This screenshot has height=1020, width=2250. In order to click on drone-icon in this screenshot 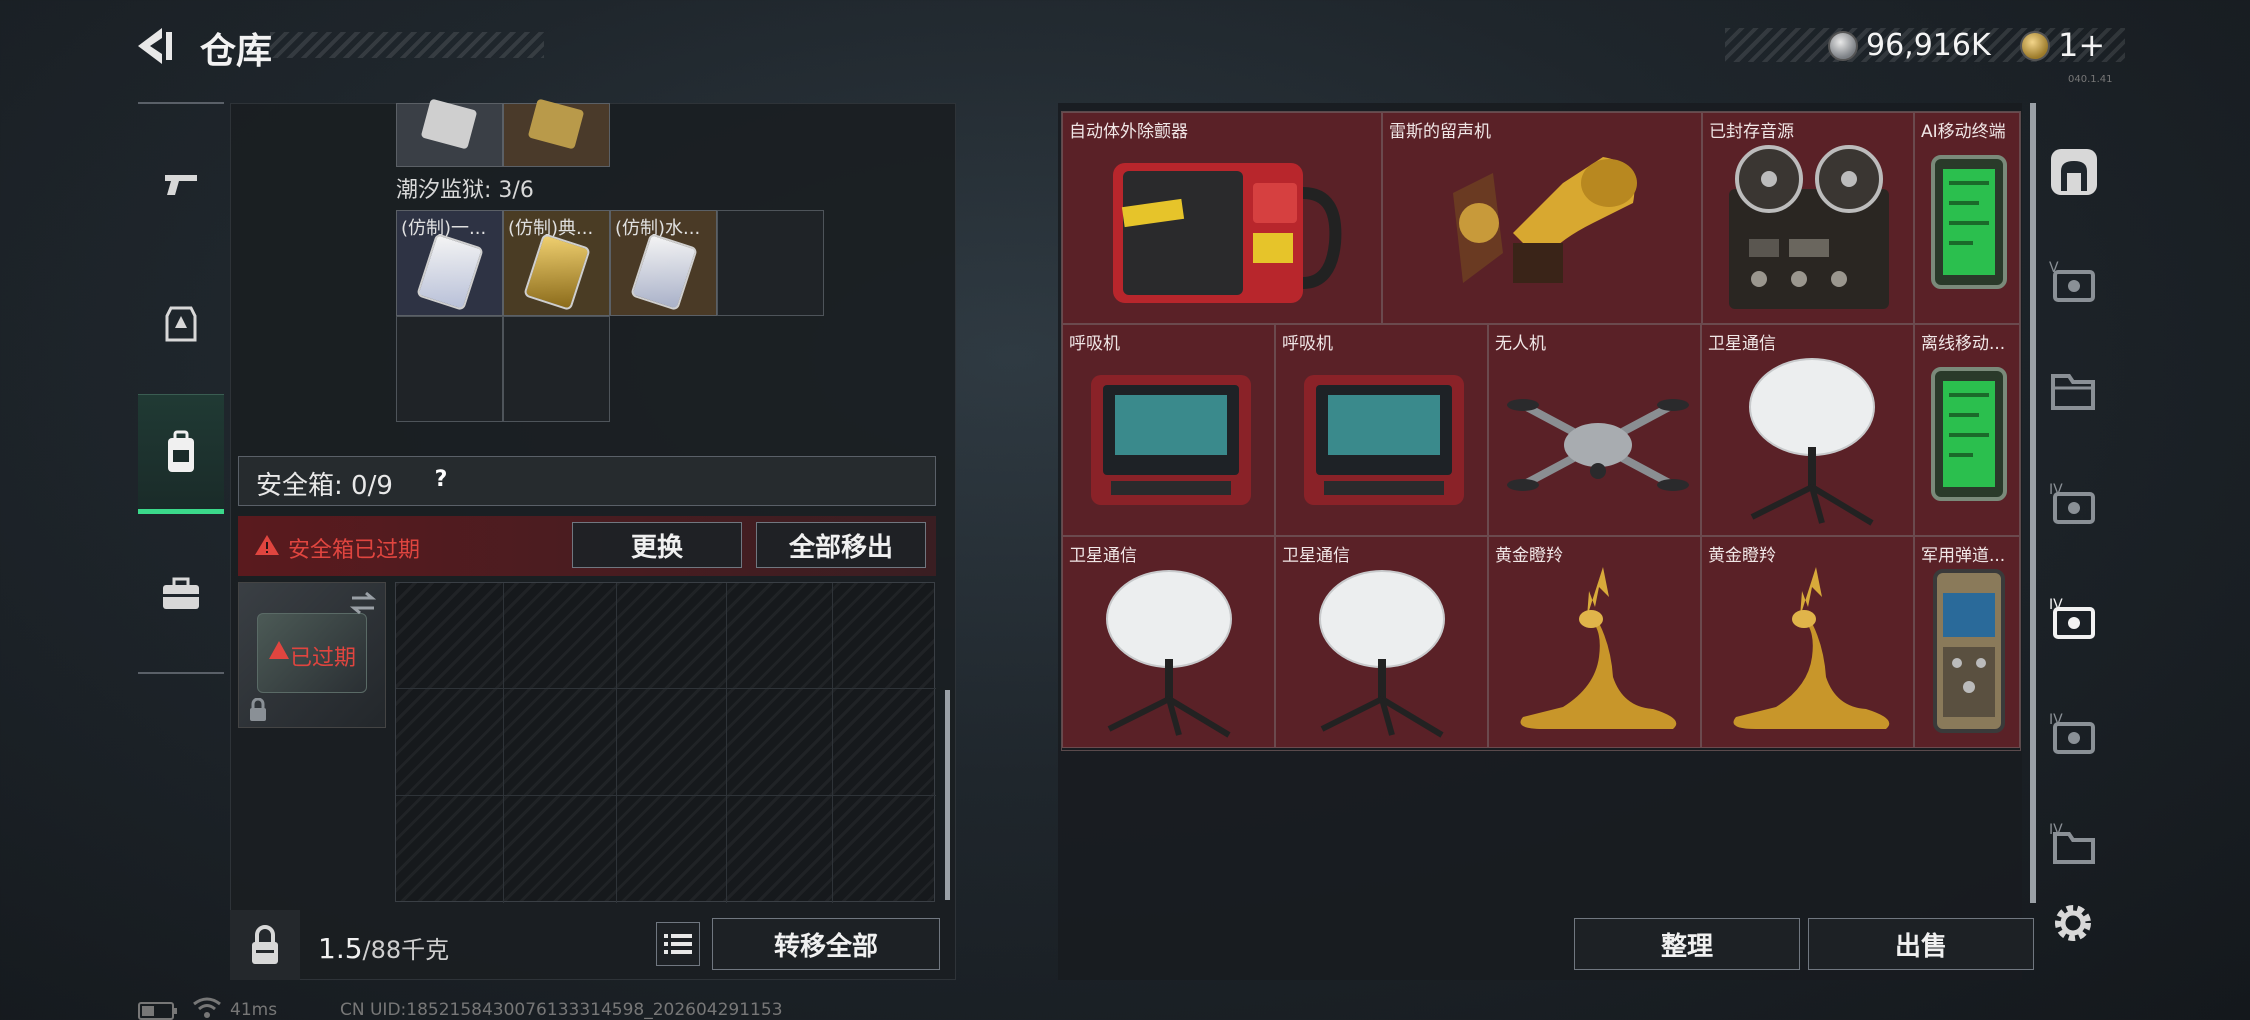, I will do `click(1598, 445)`.